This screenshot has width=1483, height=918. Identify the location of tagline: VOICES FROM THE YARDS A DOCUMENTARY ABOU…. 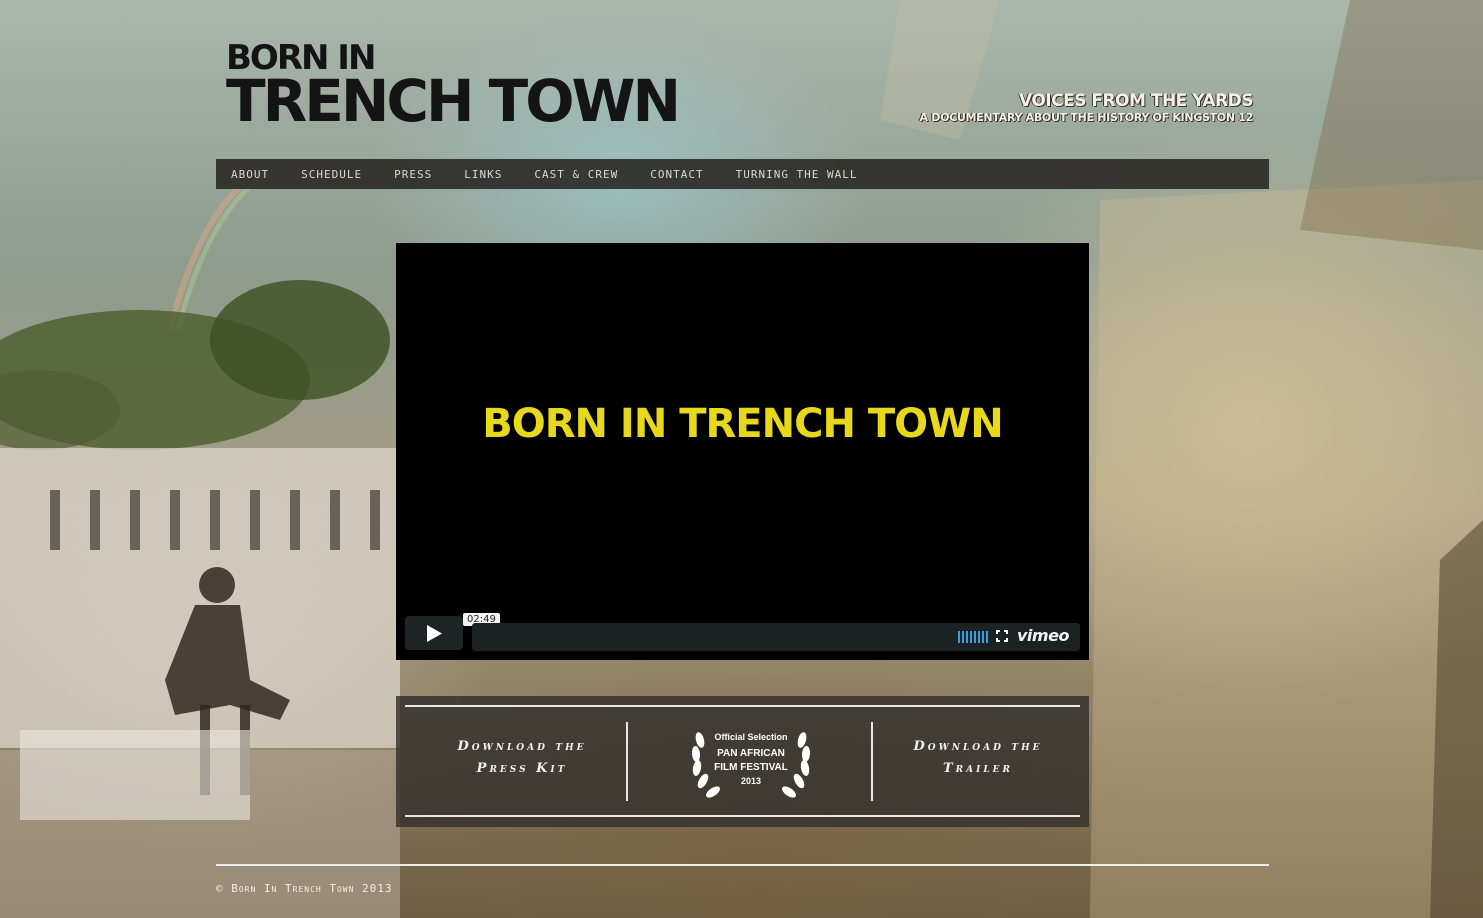
(1087, 107).